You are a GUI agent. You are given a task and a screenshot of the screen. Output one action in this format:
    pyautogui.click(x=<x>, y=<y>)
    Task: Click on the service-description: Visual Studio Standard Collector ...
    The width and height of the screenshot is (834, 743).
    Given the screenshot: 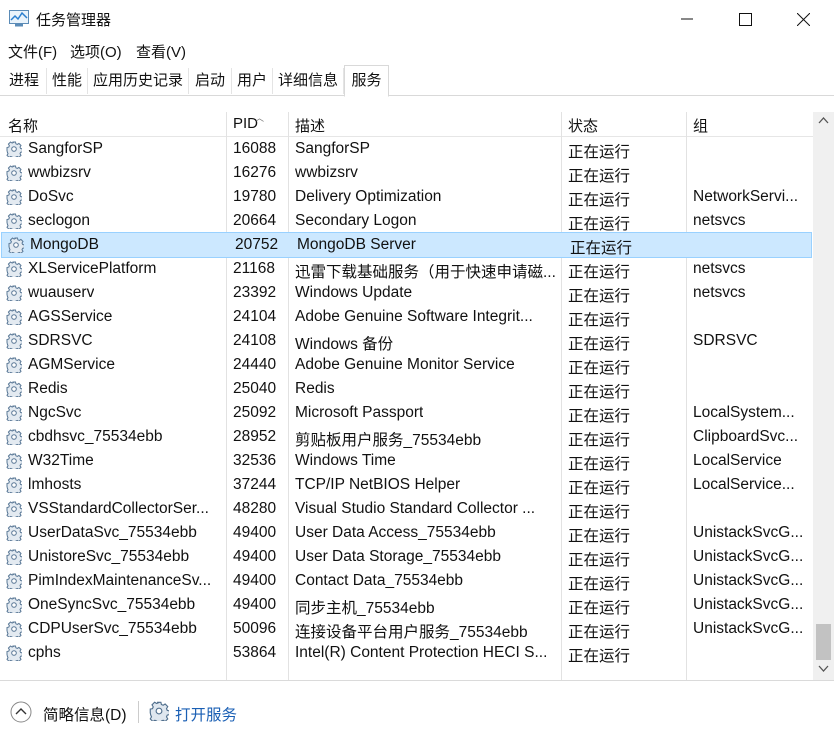 What is the action you would take?
    pyautogui.click(x=415, y=508)
    